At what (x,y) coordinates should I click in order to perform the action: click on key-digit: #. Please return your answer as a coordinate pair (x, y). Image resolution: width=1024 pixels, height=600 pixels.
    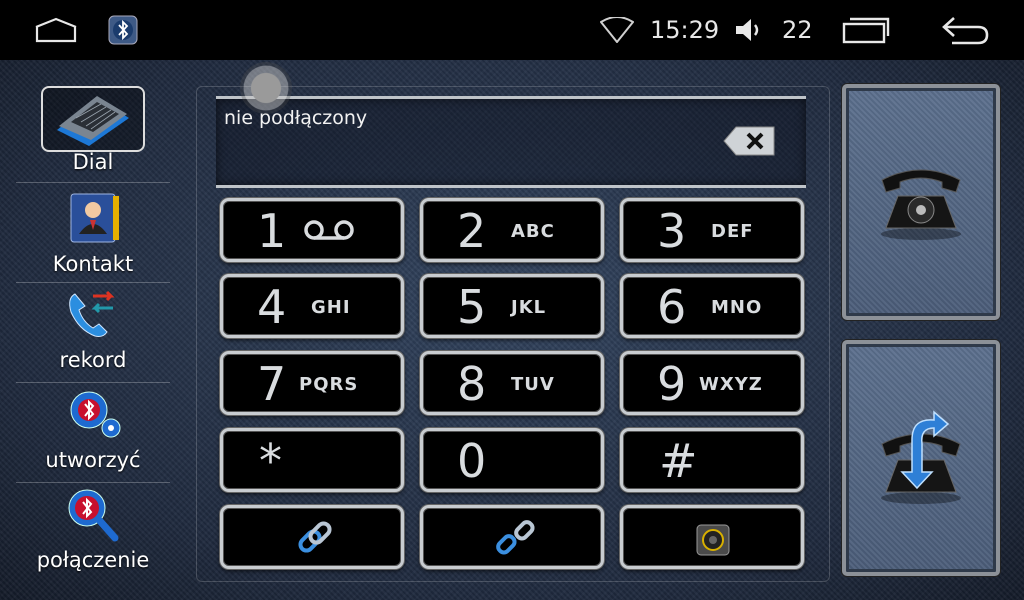
    Looking at the image, I should click on (678, 461).